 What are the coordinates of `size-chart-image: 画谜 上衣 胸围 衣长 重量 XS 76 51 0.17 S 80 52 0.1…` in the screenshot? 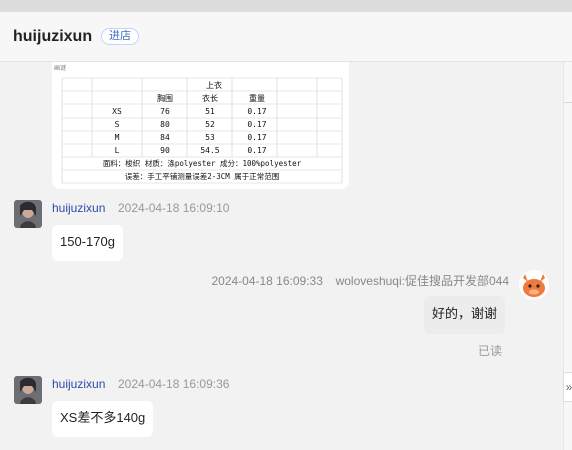 It's located at (200, 125).